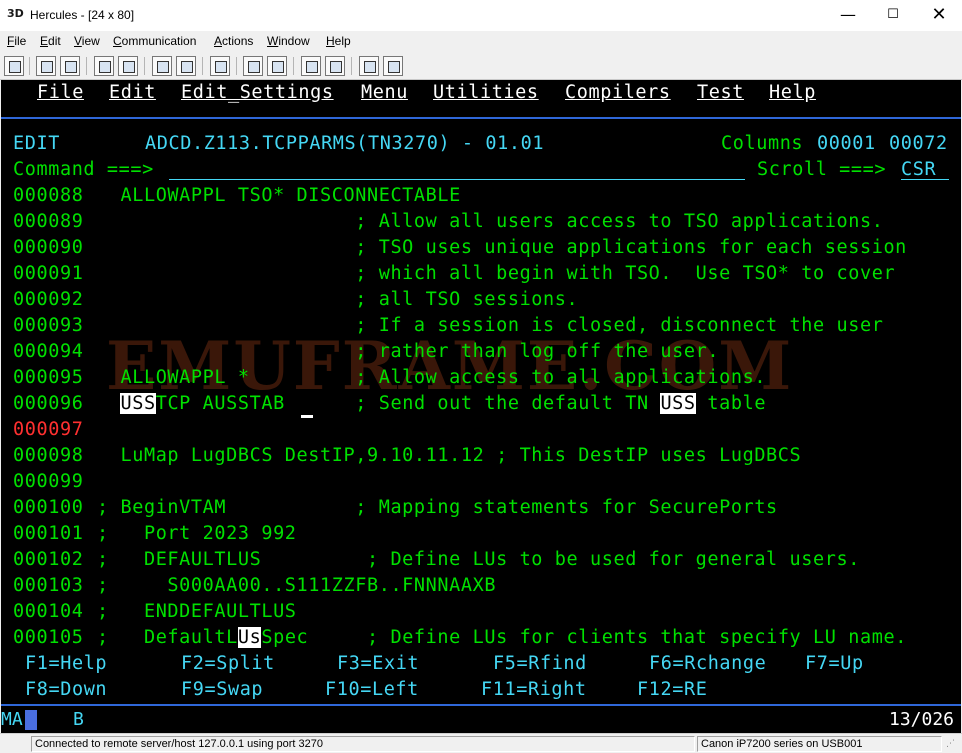  Describe the element at coordinates (222, 690) in the screenshot. I see `pf-key-f9: F9=Swap` at that location.